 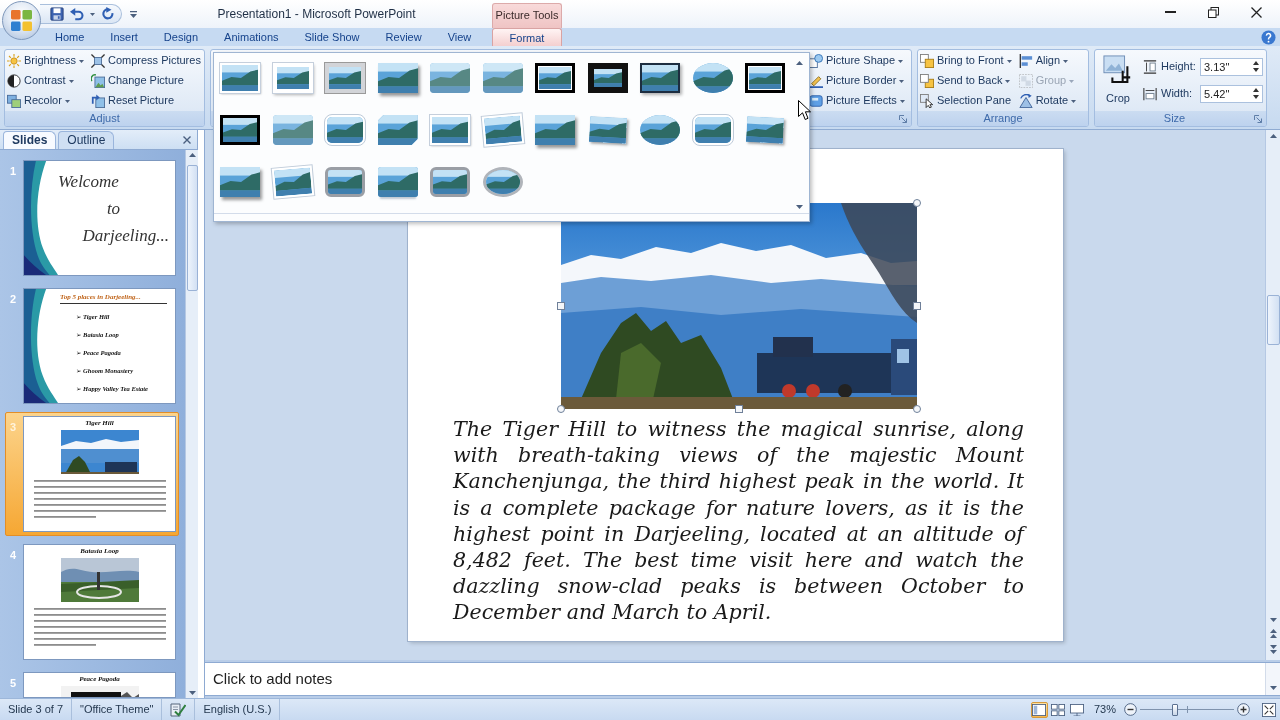 I want to click on zoom-level: 73%, so click(x=1104, y=709).